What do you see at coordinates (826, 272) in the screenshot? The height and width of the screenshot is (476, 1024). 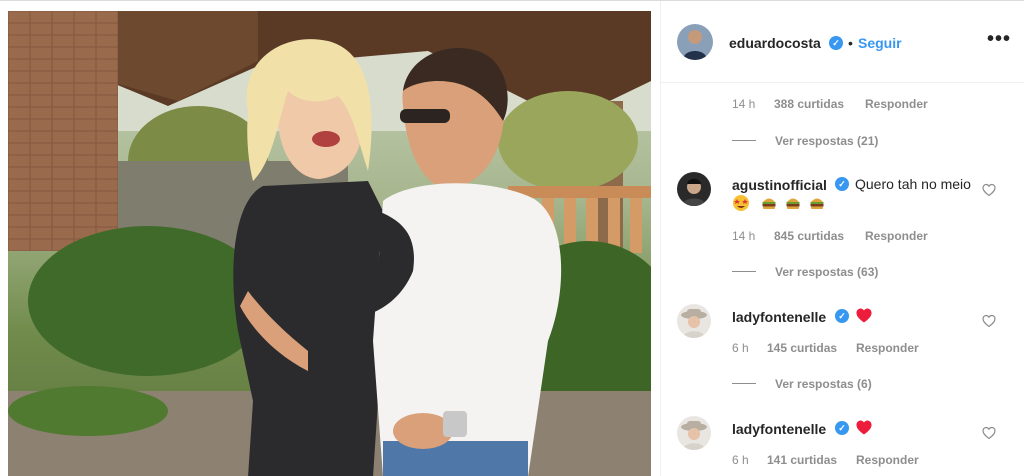 I see `view-replies-button: Ver respostas (63)` at bounding box center [826, 272].